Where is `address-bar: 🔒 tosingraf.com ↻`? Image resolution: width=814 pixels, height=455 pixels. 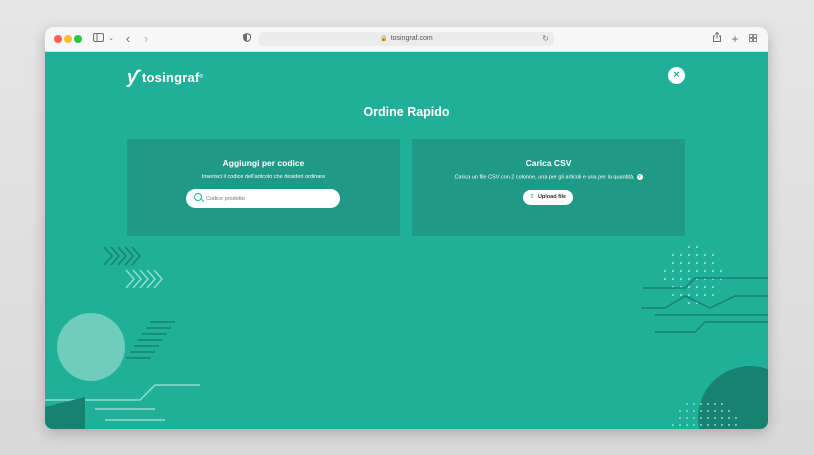 address-bar: 🔒 tosingraf.com ↻ is located at coordinates (406, 39).